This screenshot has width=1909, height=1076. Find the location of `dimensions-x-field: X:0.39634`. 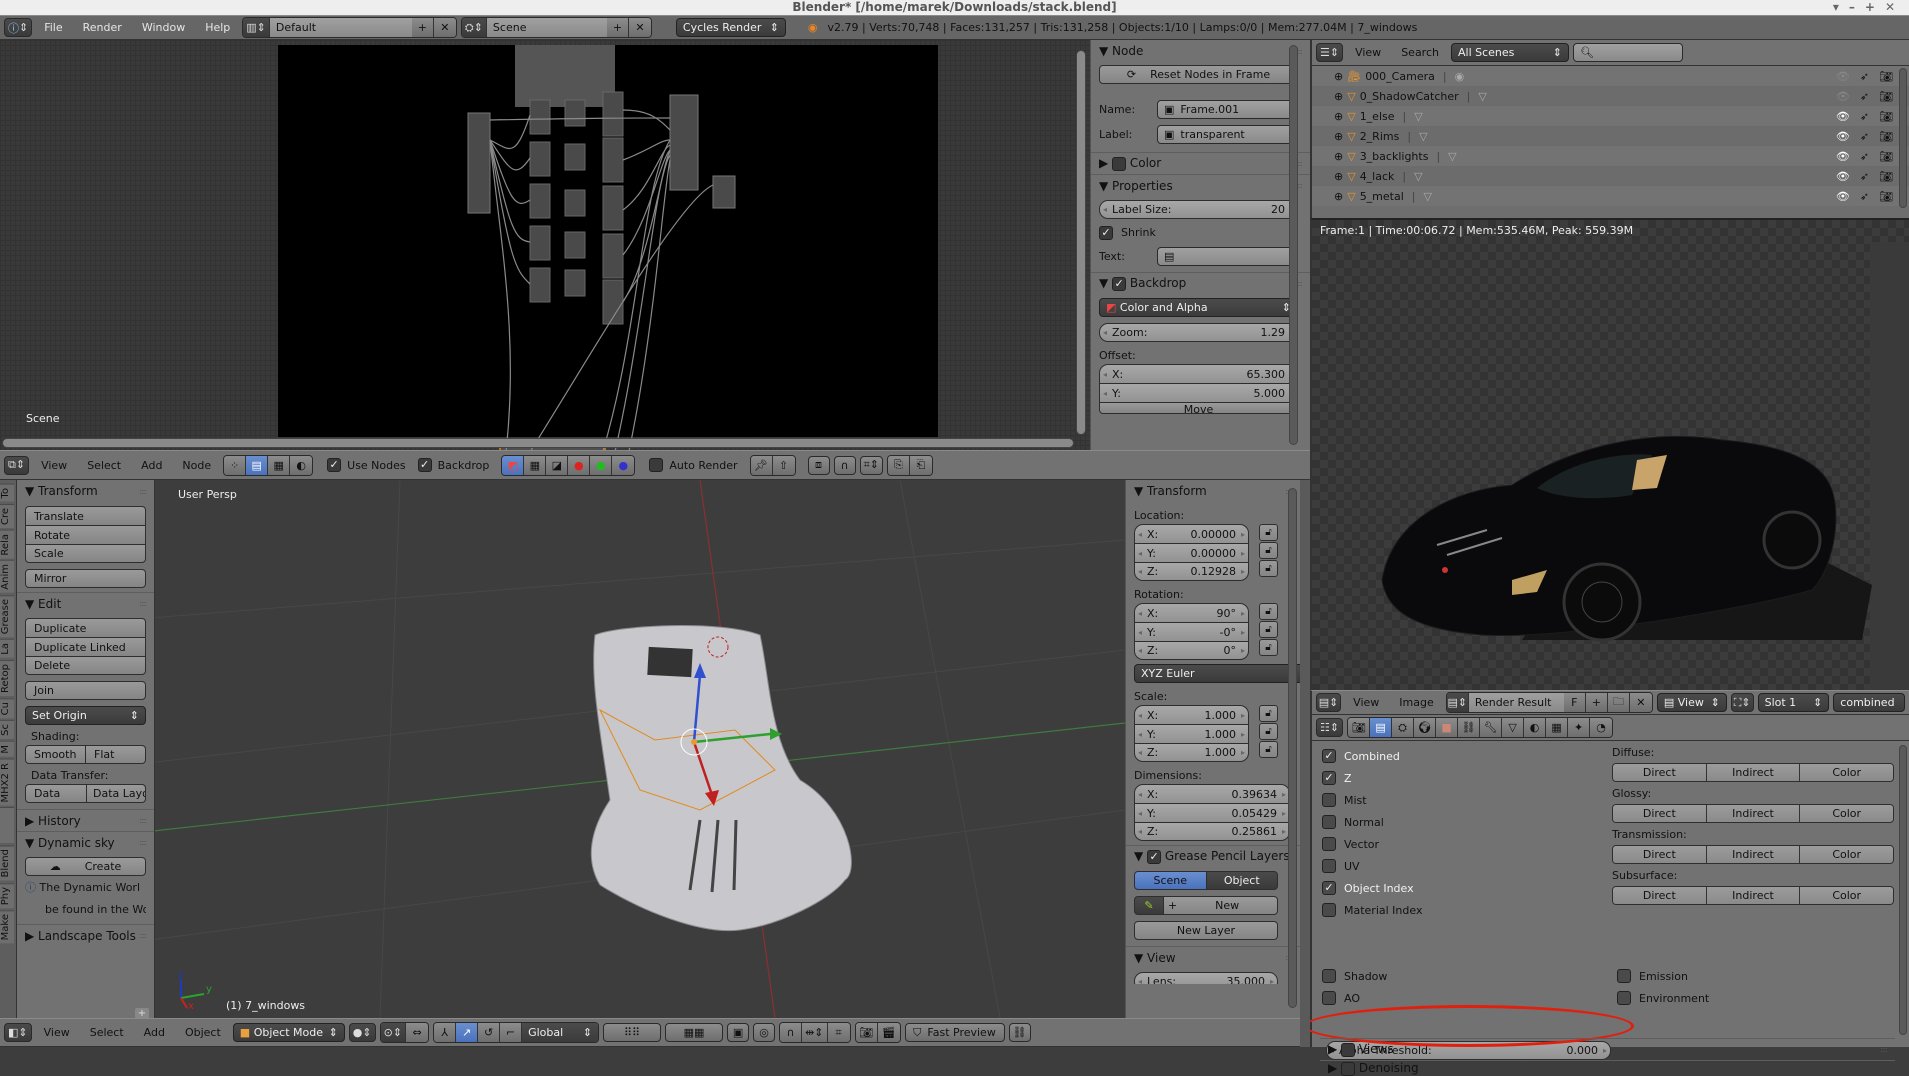

dimensions-x-field: X:0.39634 is located at coordinates (1212, 793).